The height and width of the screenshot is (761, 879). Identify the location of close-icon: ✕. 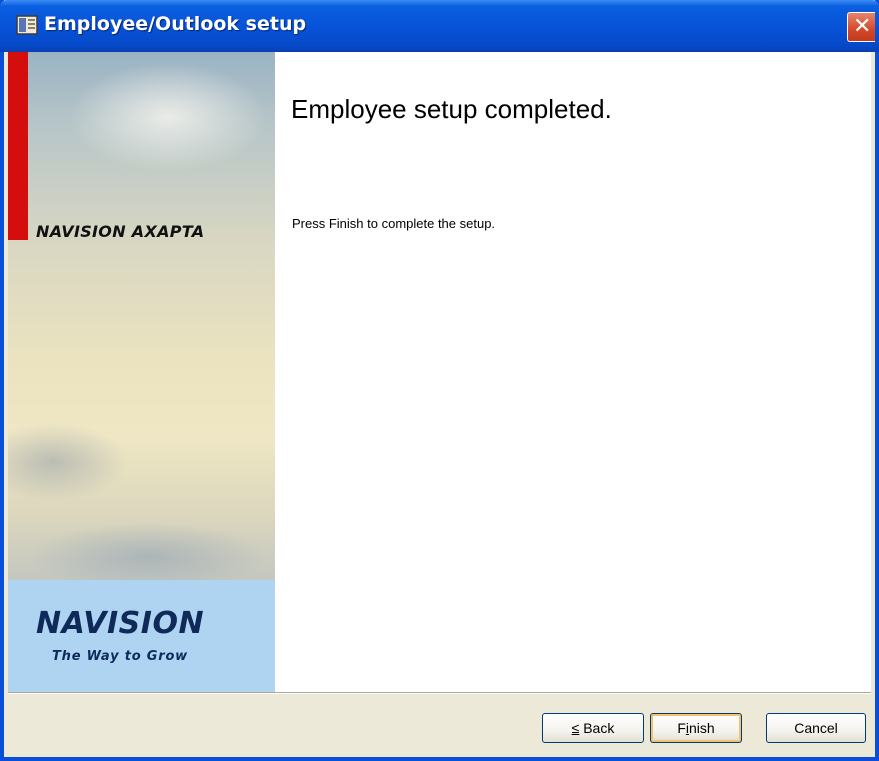
(862, 26).